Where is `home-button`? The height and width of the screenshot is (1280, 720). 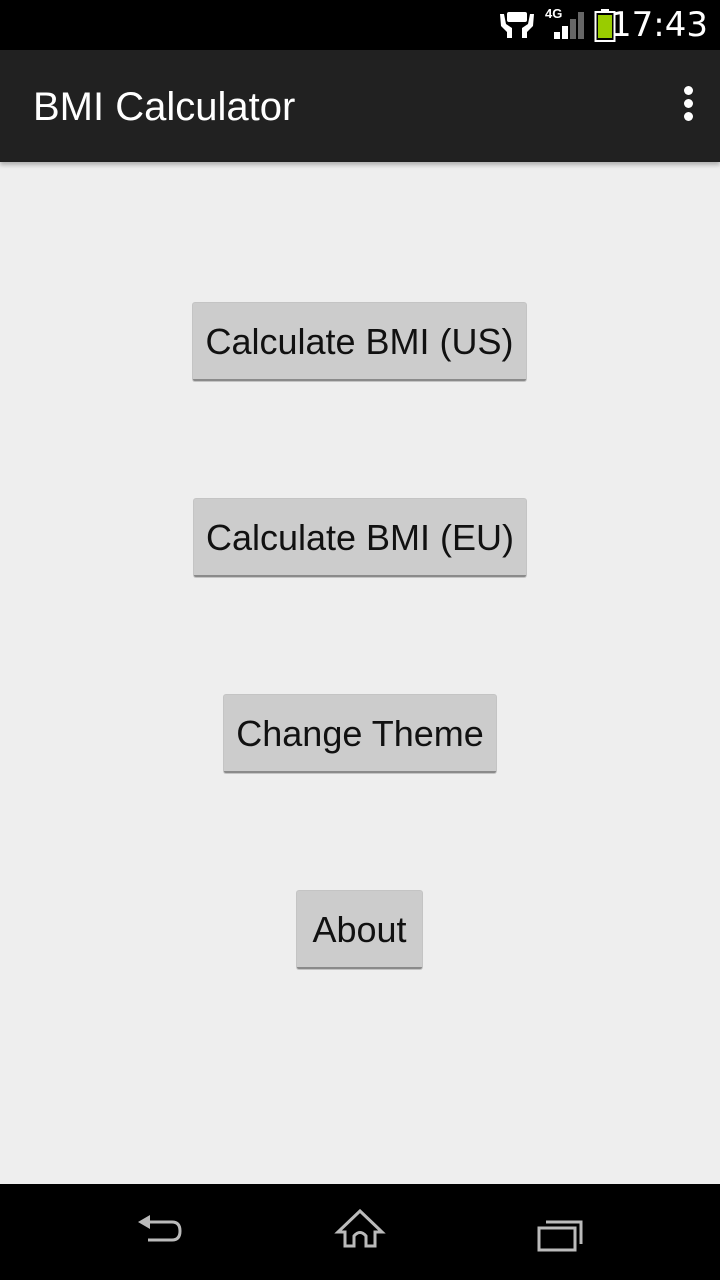
home-button is located at coordinates (360, 1232).